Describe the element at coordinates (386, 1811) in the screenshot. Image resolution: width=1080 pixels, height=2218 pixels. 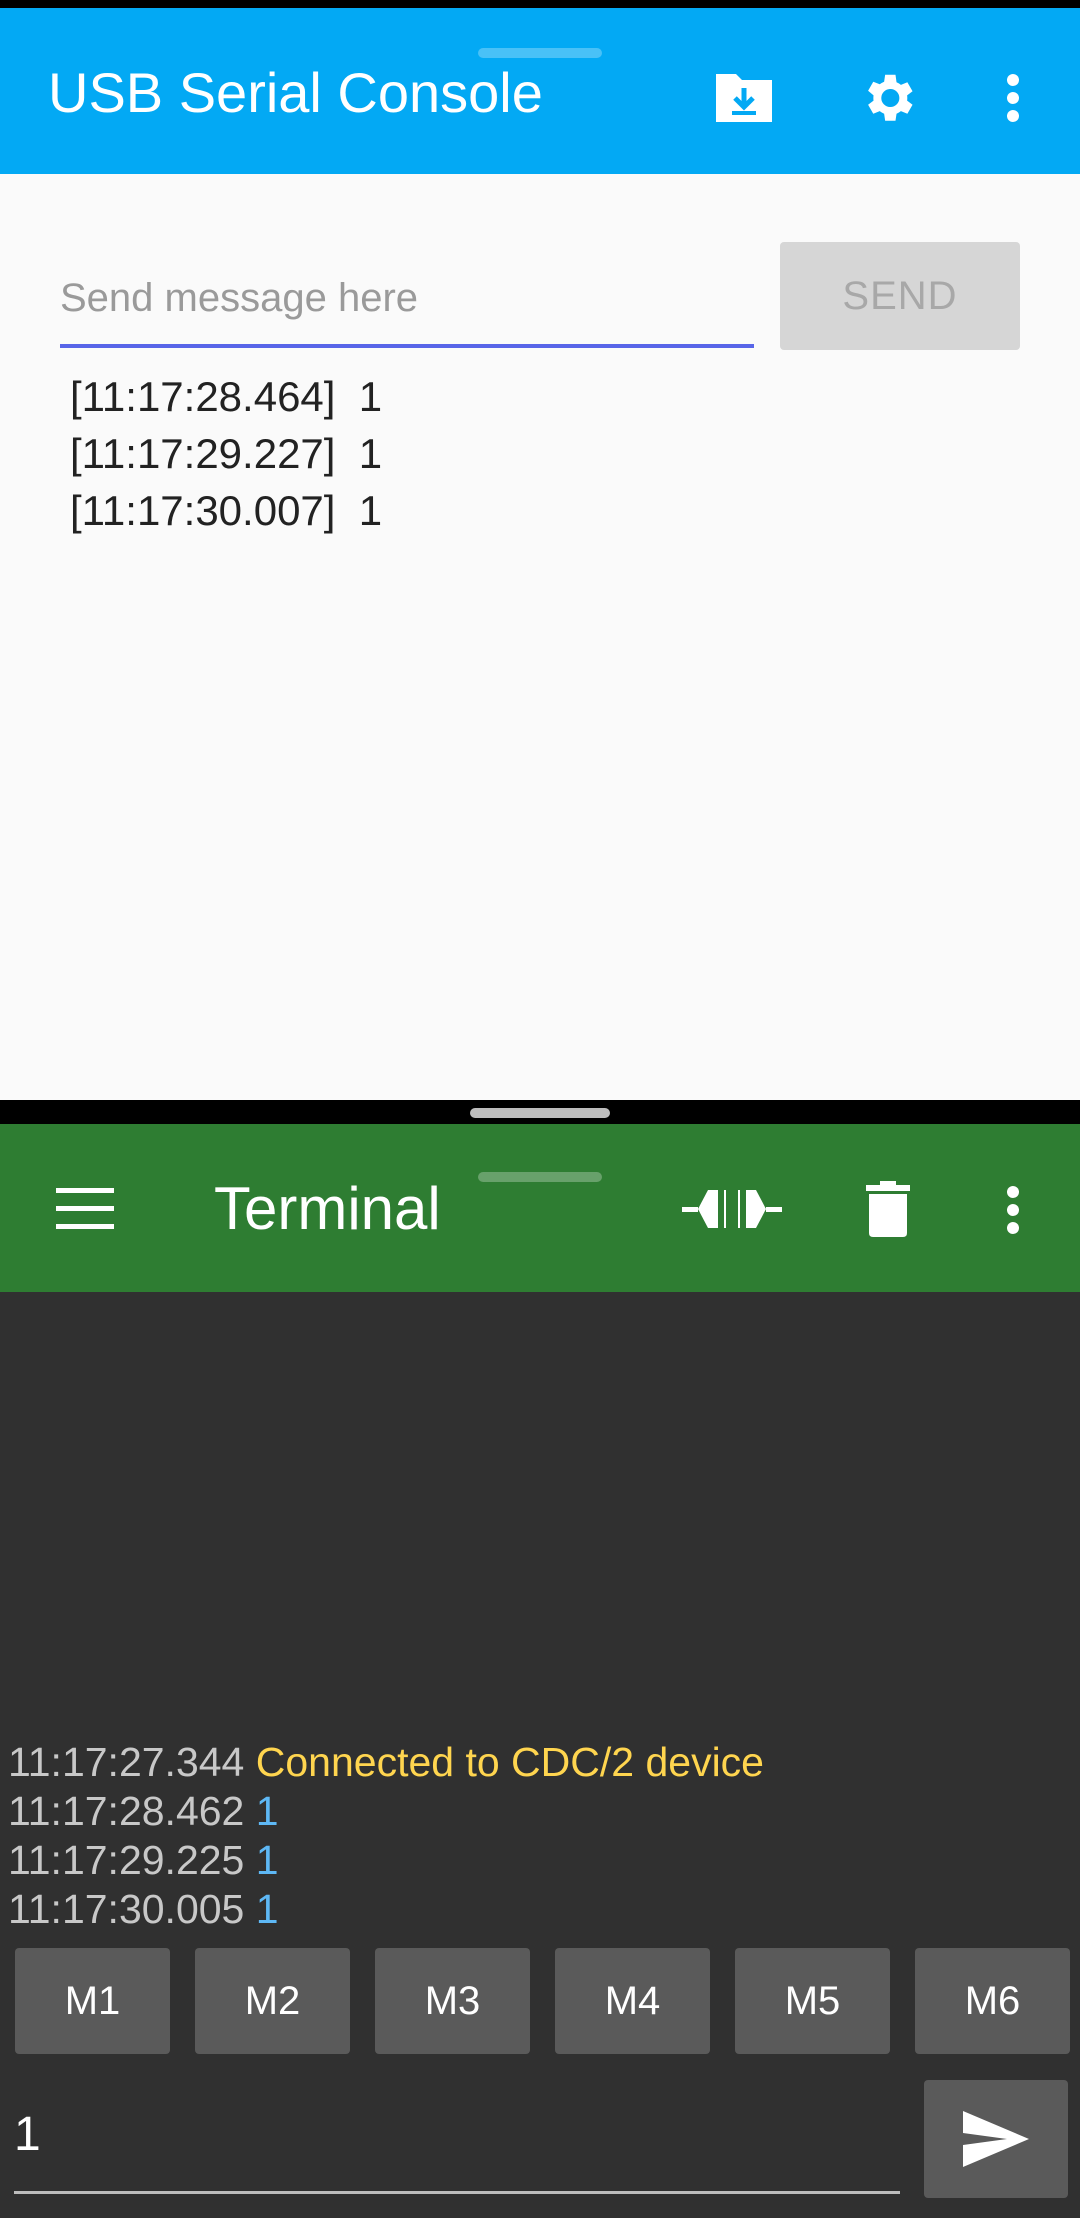
I see `terminal-line: 11:17:28.462 1` at that location.